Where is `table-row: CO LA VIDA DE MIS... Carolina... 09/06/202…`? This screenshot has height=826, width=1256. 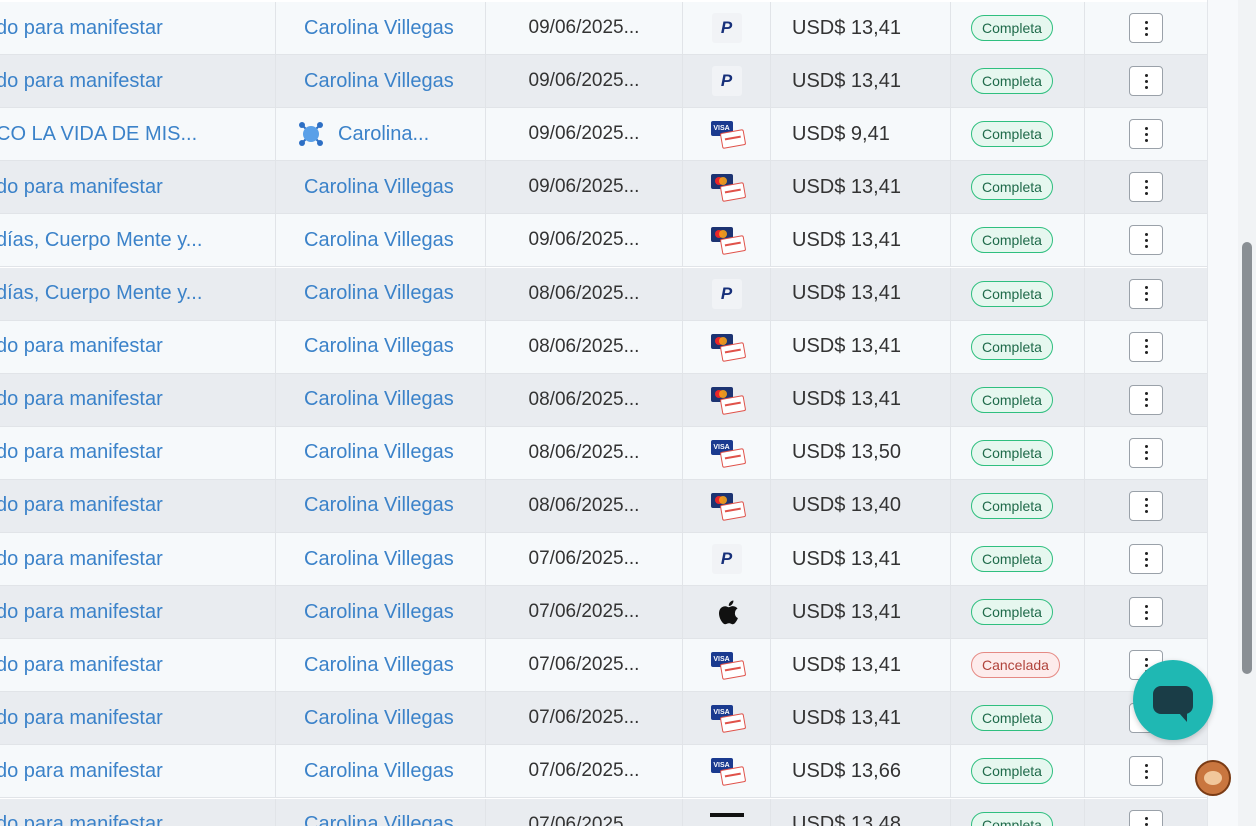 table-row: CO LA VIDA DE MIS... Carolina... 09/06/202… is located at coordinates (603, 135).